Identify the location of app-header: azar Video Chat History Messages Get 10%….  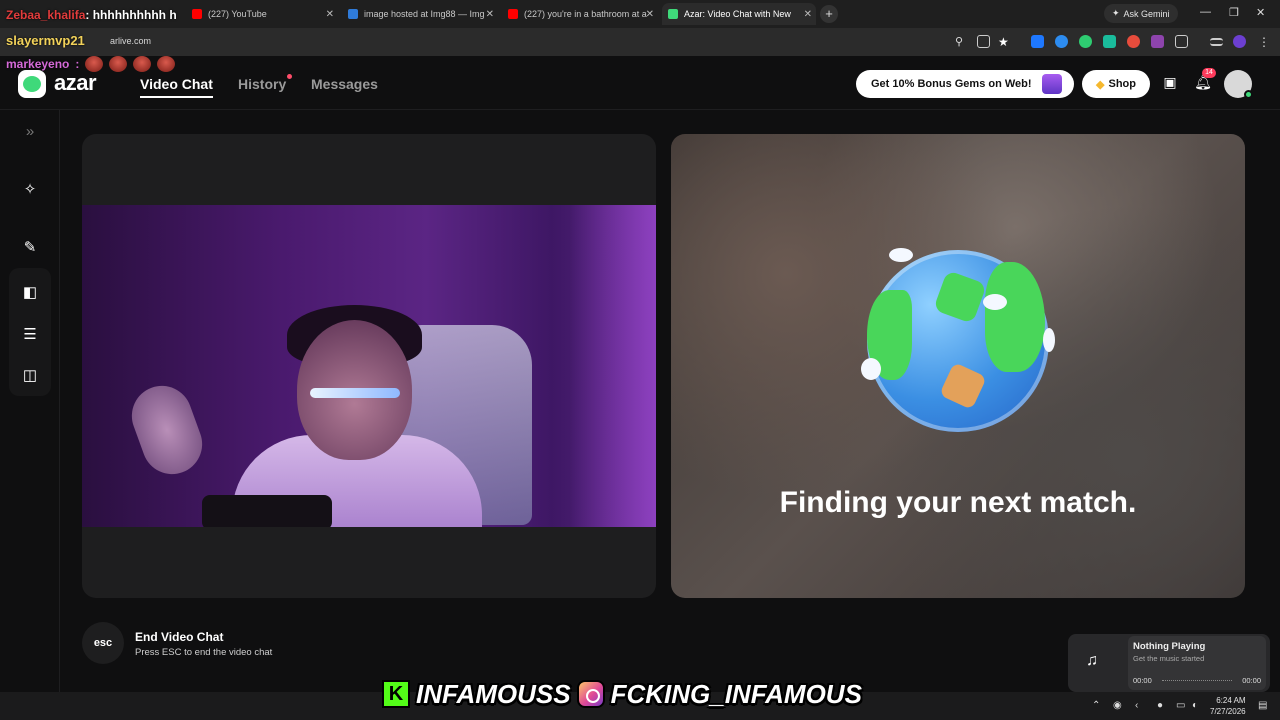
(640, 83).